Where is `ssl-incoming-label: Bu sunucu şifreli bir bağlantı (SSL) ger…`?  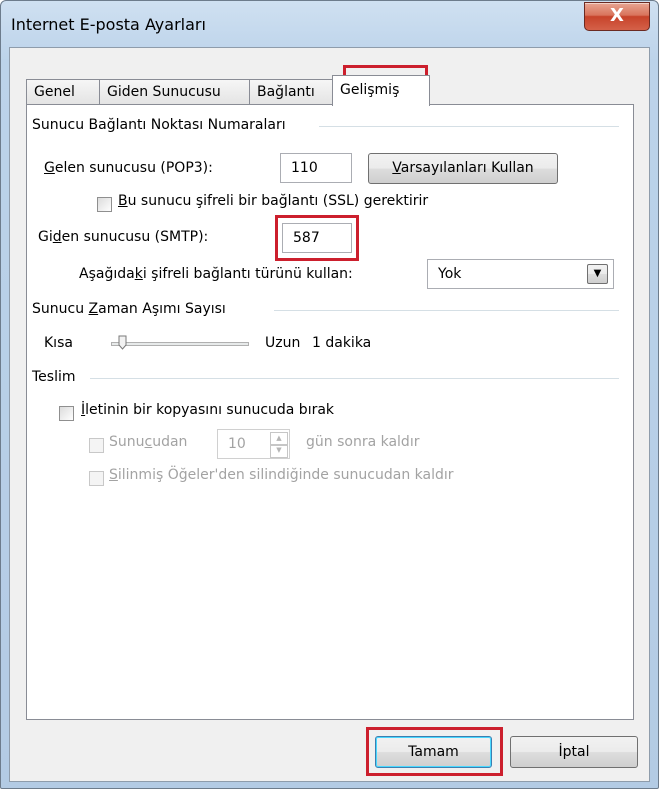
ssl-incoming-label: Bu sunucu şifreli bir bağlantı (SSL) ger… is located at coordinates (273, 201).